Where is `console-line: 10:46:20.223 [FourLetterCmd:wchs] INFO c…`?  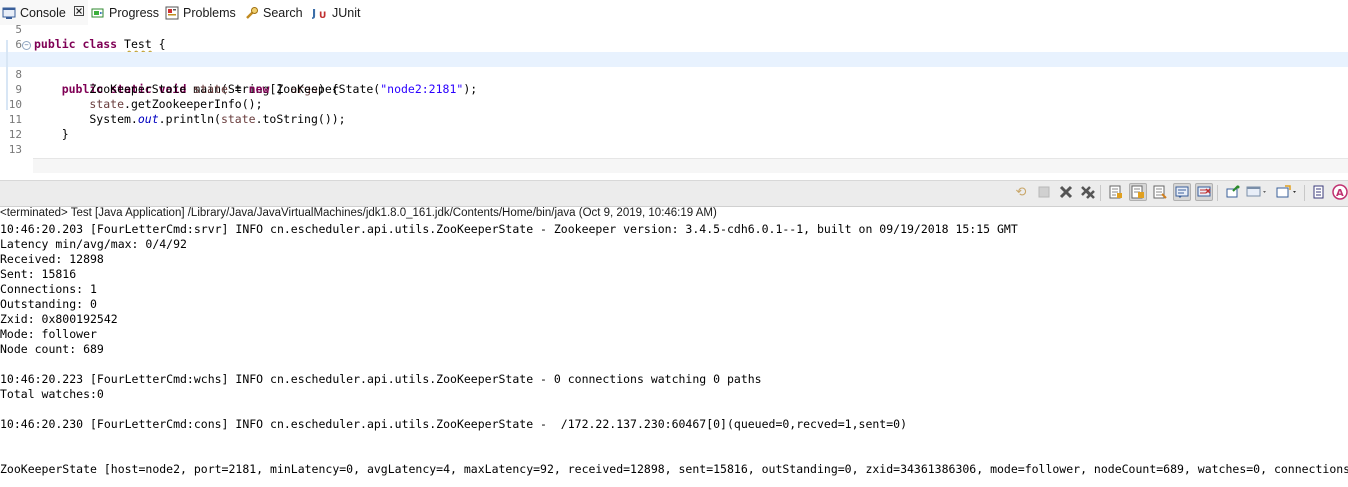
console-line: 10:46:20.223 [FourLetterCmd:wchs] INFO c… is located at coordinates (381, 379).